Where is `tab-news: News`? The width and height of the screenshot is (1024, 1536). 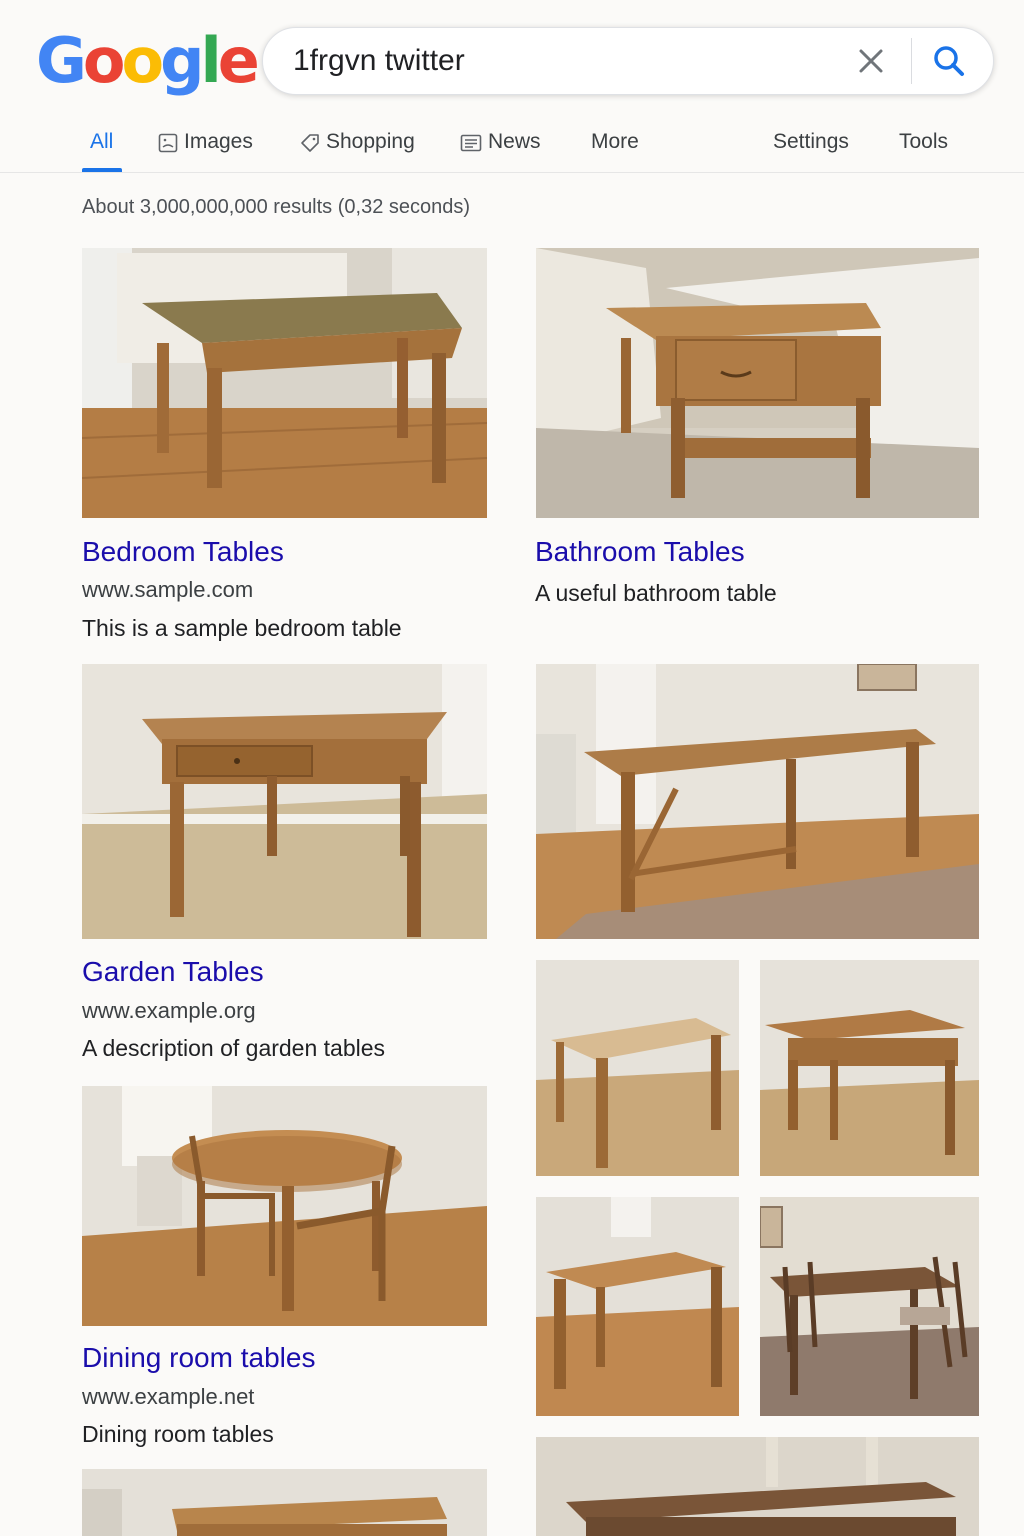 tab-news: News is located at coordinates (500, 149).